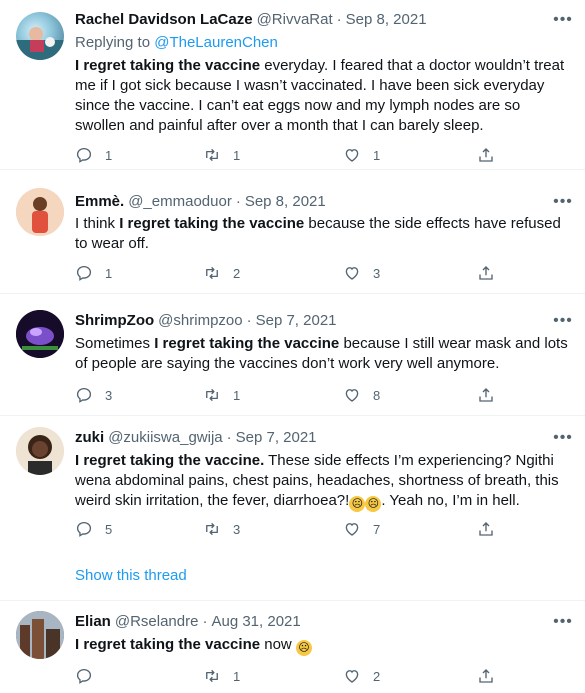 The width and height of the screenshot is (585, 693). What do you see at coordinates (377, 155) in the screenshot?
I see `like-count: 1` at bounding box center [377, 155].